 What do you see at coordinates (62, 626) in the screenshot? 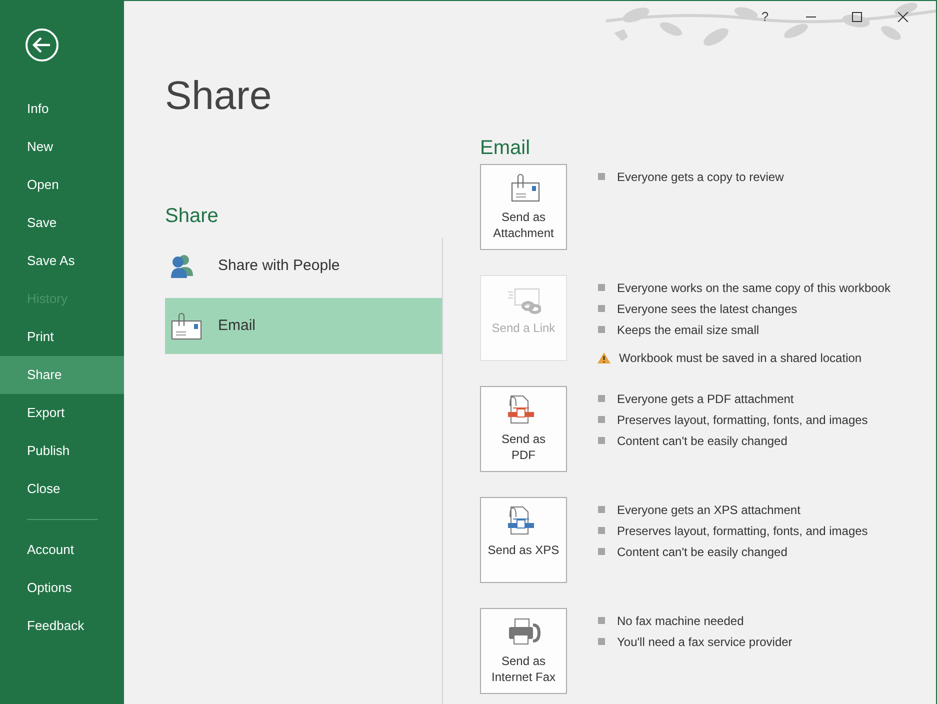
I see `menu-item: Feedback` at bounding box center [62, 626].